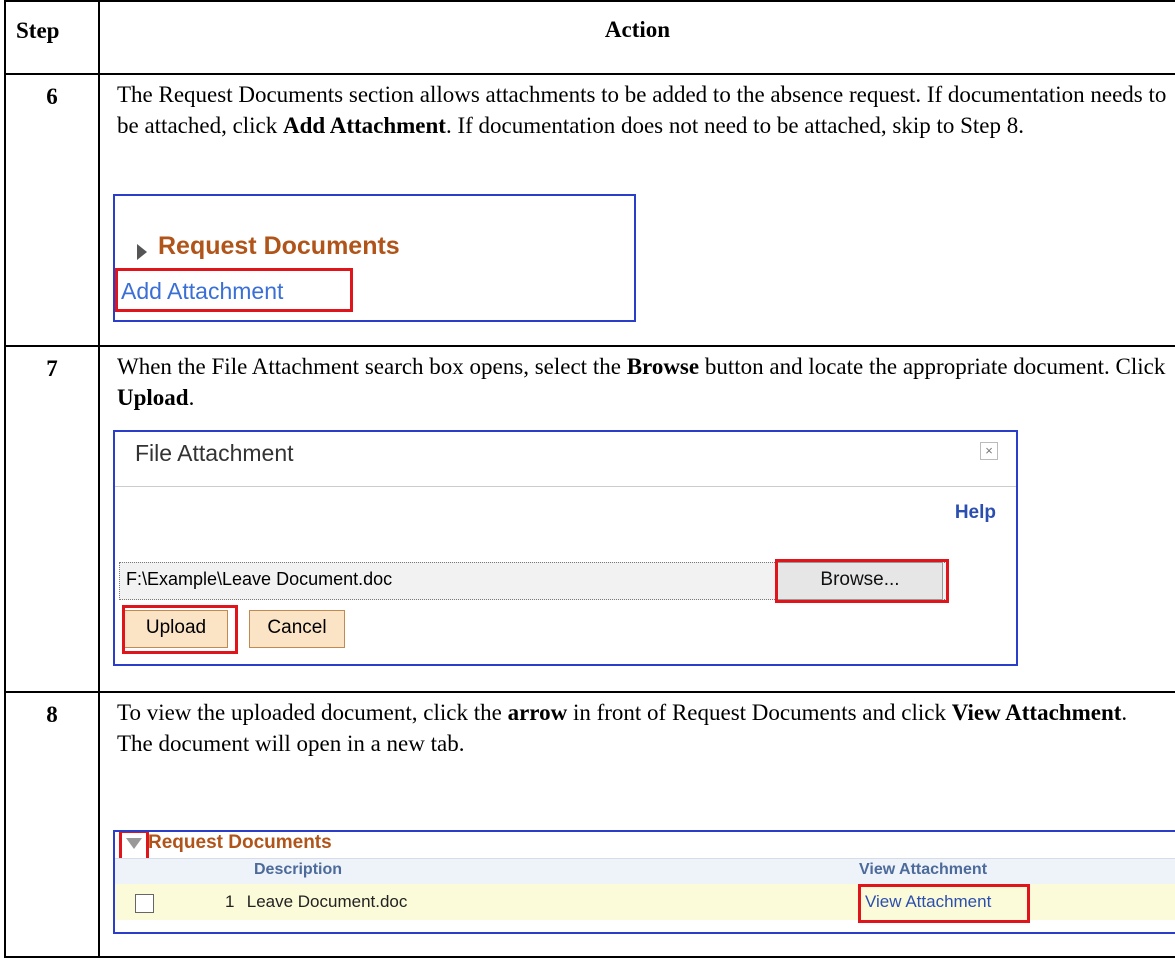 The height and width of the screenshot is (960, 1175). I want to click on instruction-emphasis: Browse, so click(663, 366).